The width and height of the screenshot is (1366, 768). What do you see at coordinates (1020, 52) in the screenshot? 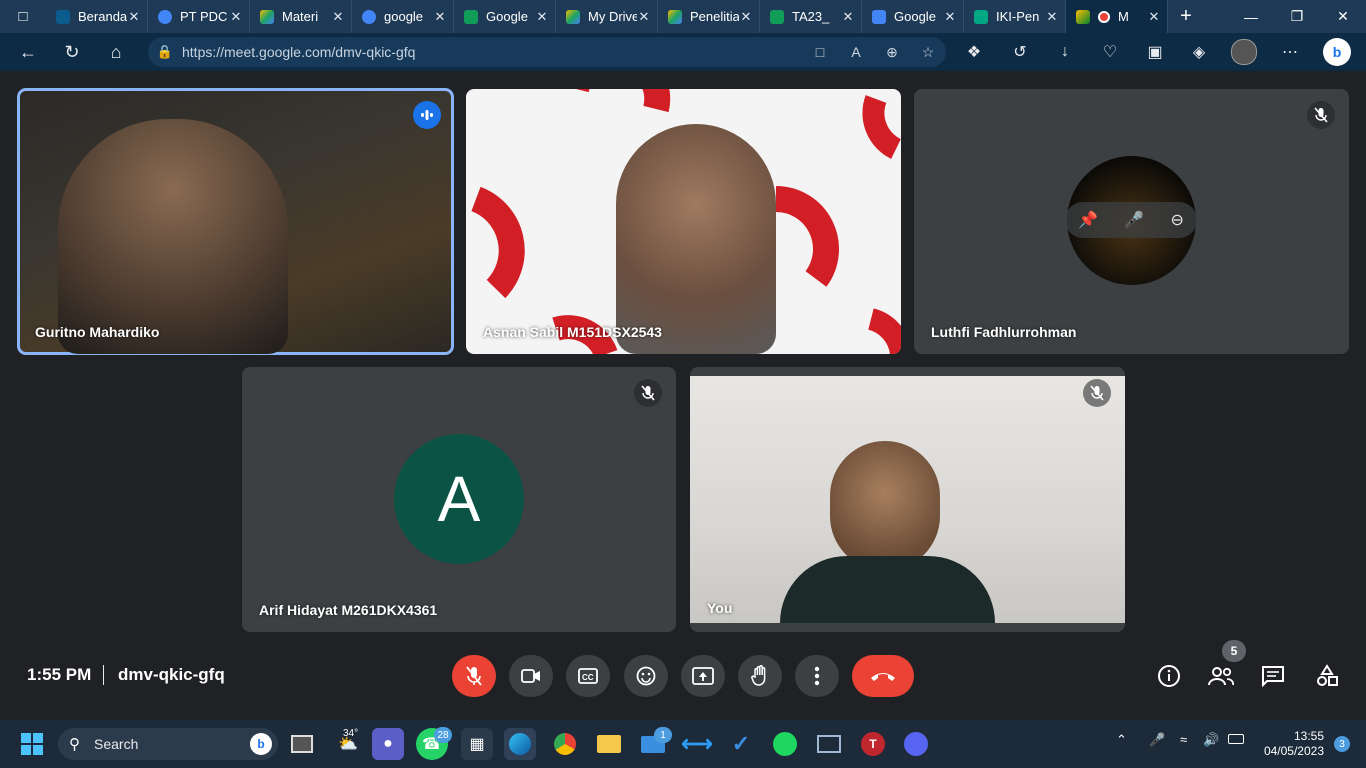
I see `history-icon: ↺` at bounding box center [1020, 52].